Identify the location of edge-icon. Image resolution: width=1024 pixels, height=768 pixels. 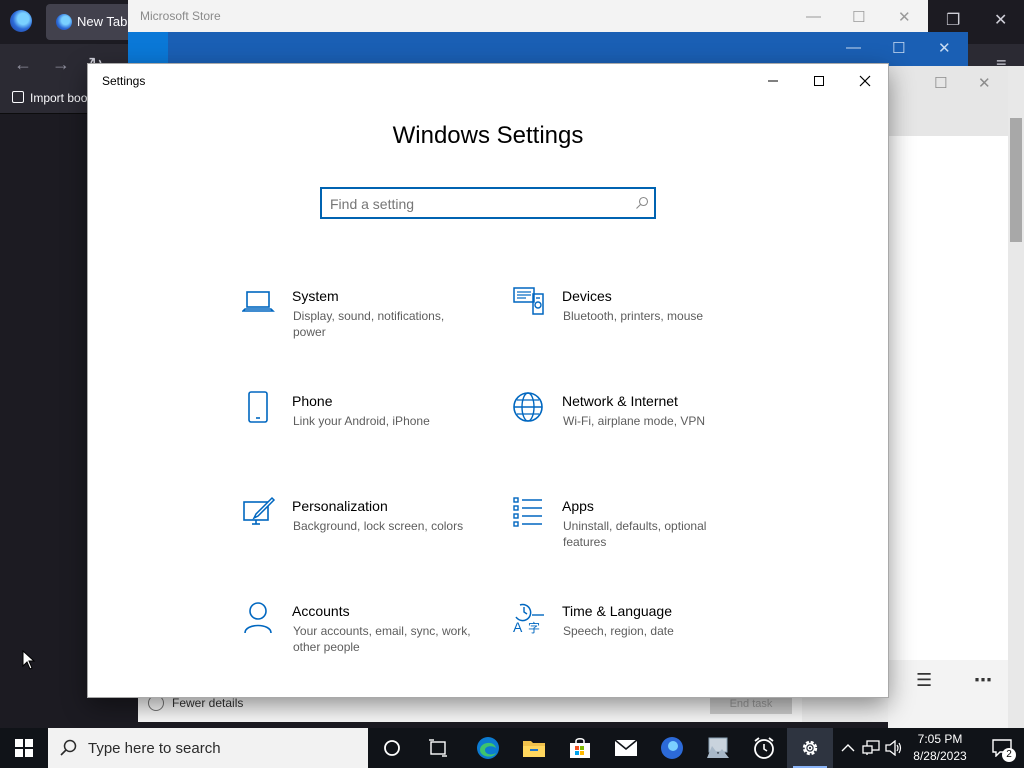
(488, 748).